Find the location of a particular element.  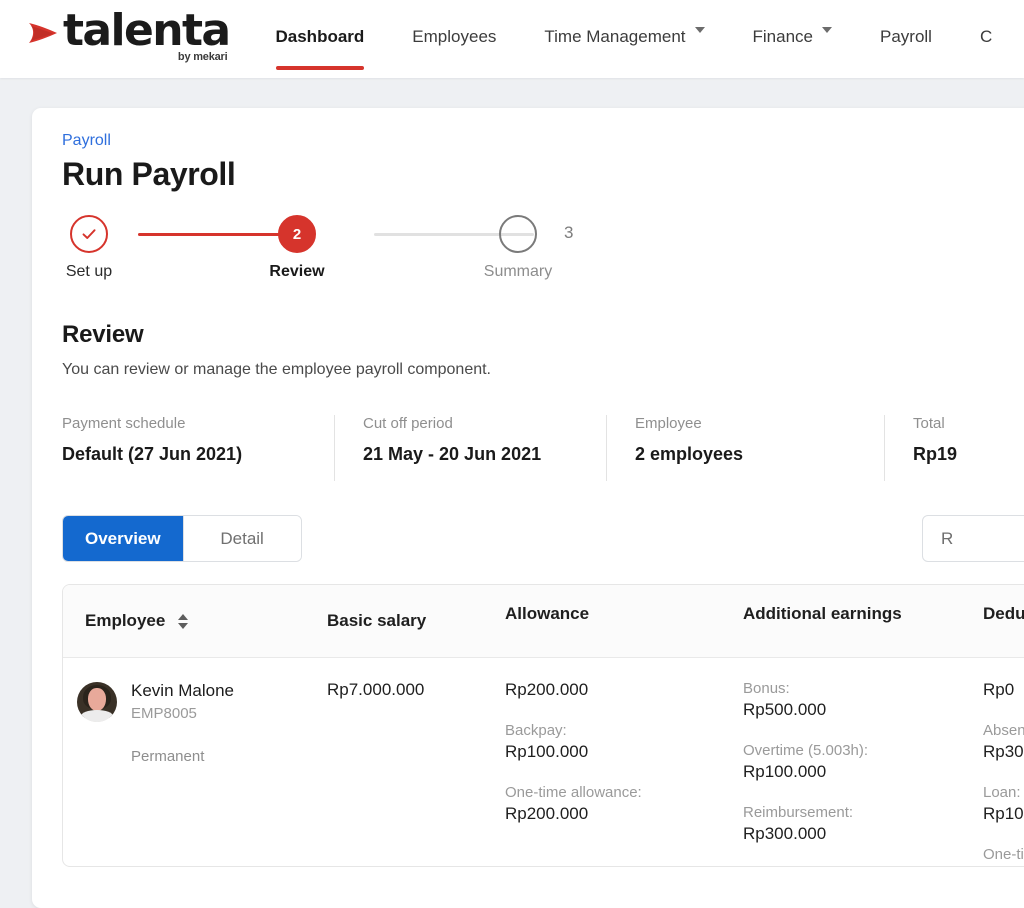

deduction-component: Absen Rp300 is located at coordinates (1003, 742).